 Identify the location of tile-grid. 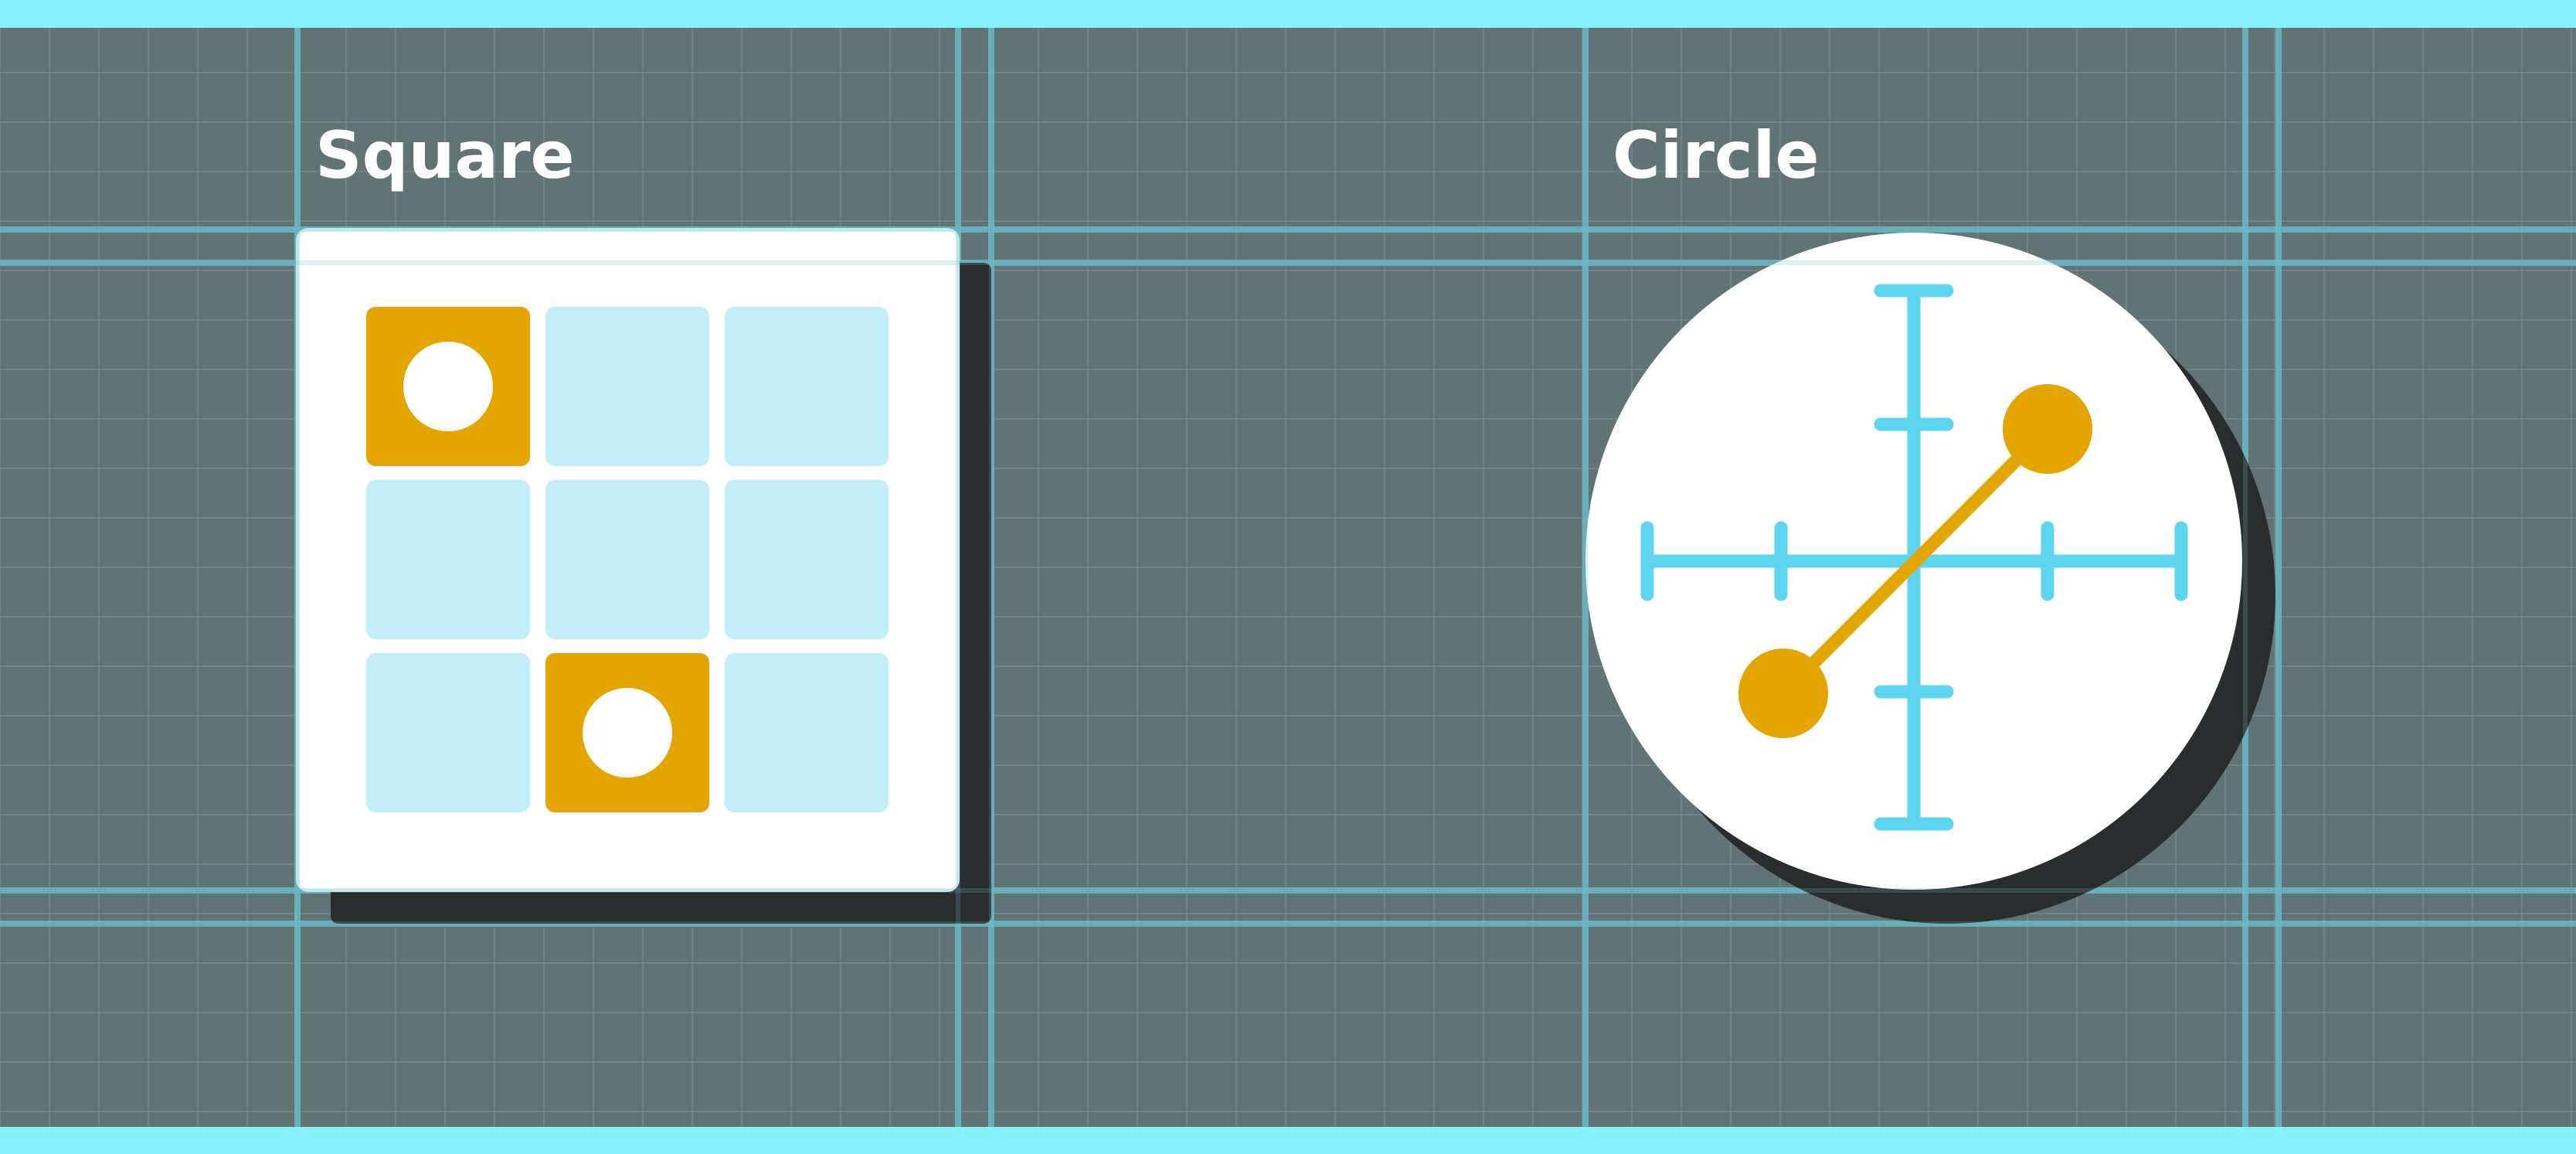
(627, 559).